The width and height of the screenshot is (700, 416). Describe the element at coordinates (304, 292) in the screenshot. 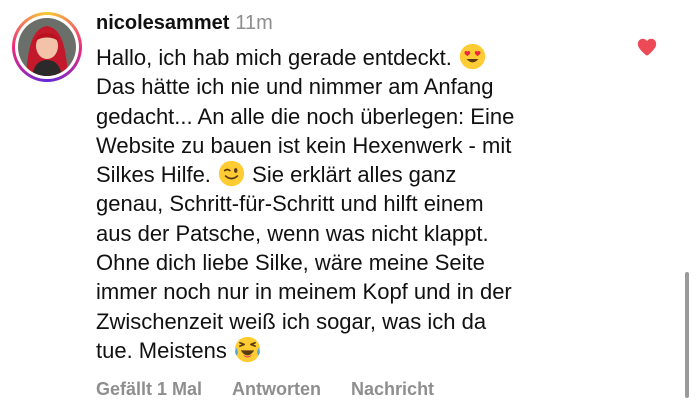

I see `comment-line: immer noch nur in meinem Kopf und in der` at that location.